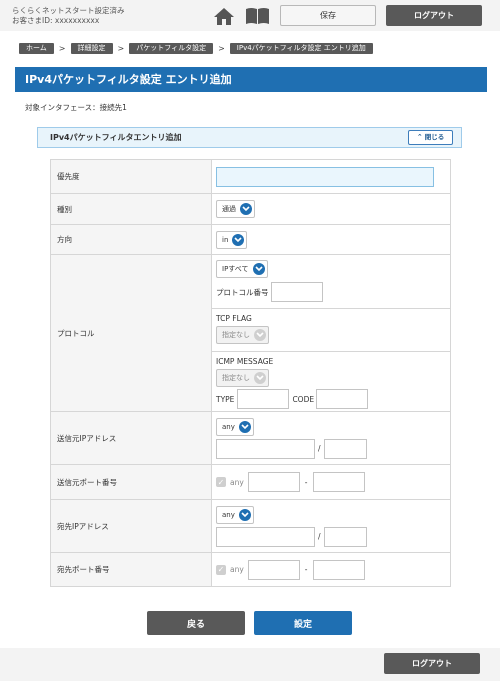 This screenshot has height=681, width=500. I want to click on page-title: IPv4パケットフィルタ設定 エントリ追加, so click(251, 79).